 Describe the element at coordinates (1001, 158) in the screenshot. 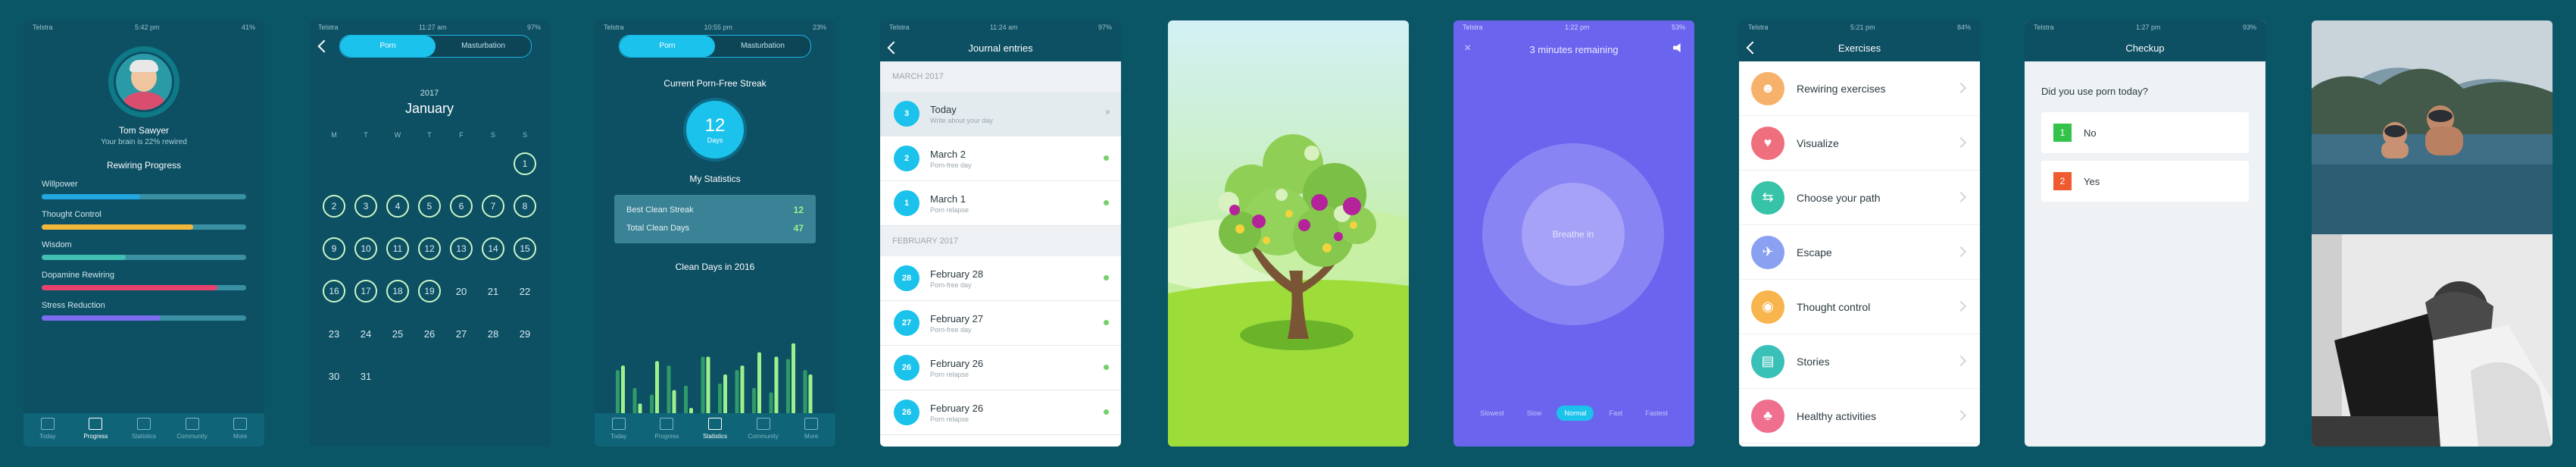

I see `journal-entry: 2 March 2 Porn-free day` at that location.